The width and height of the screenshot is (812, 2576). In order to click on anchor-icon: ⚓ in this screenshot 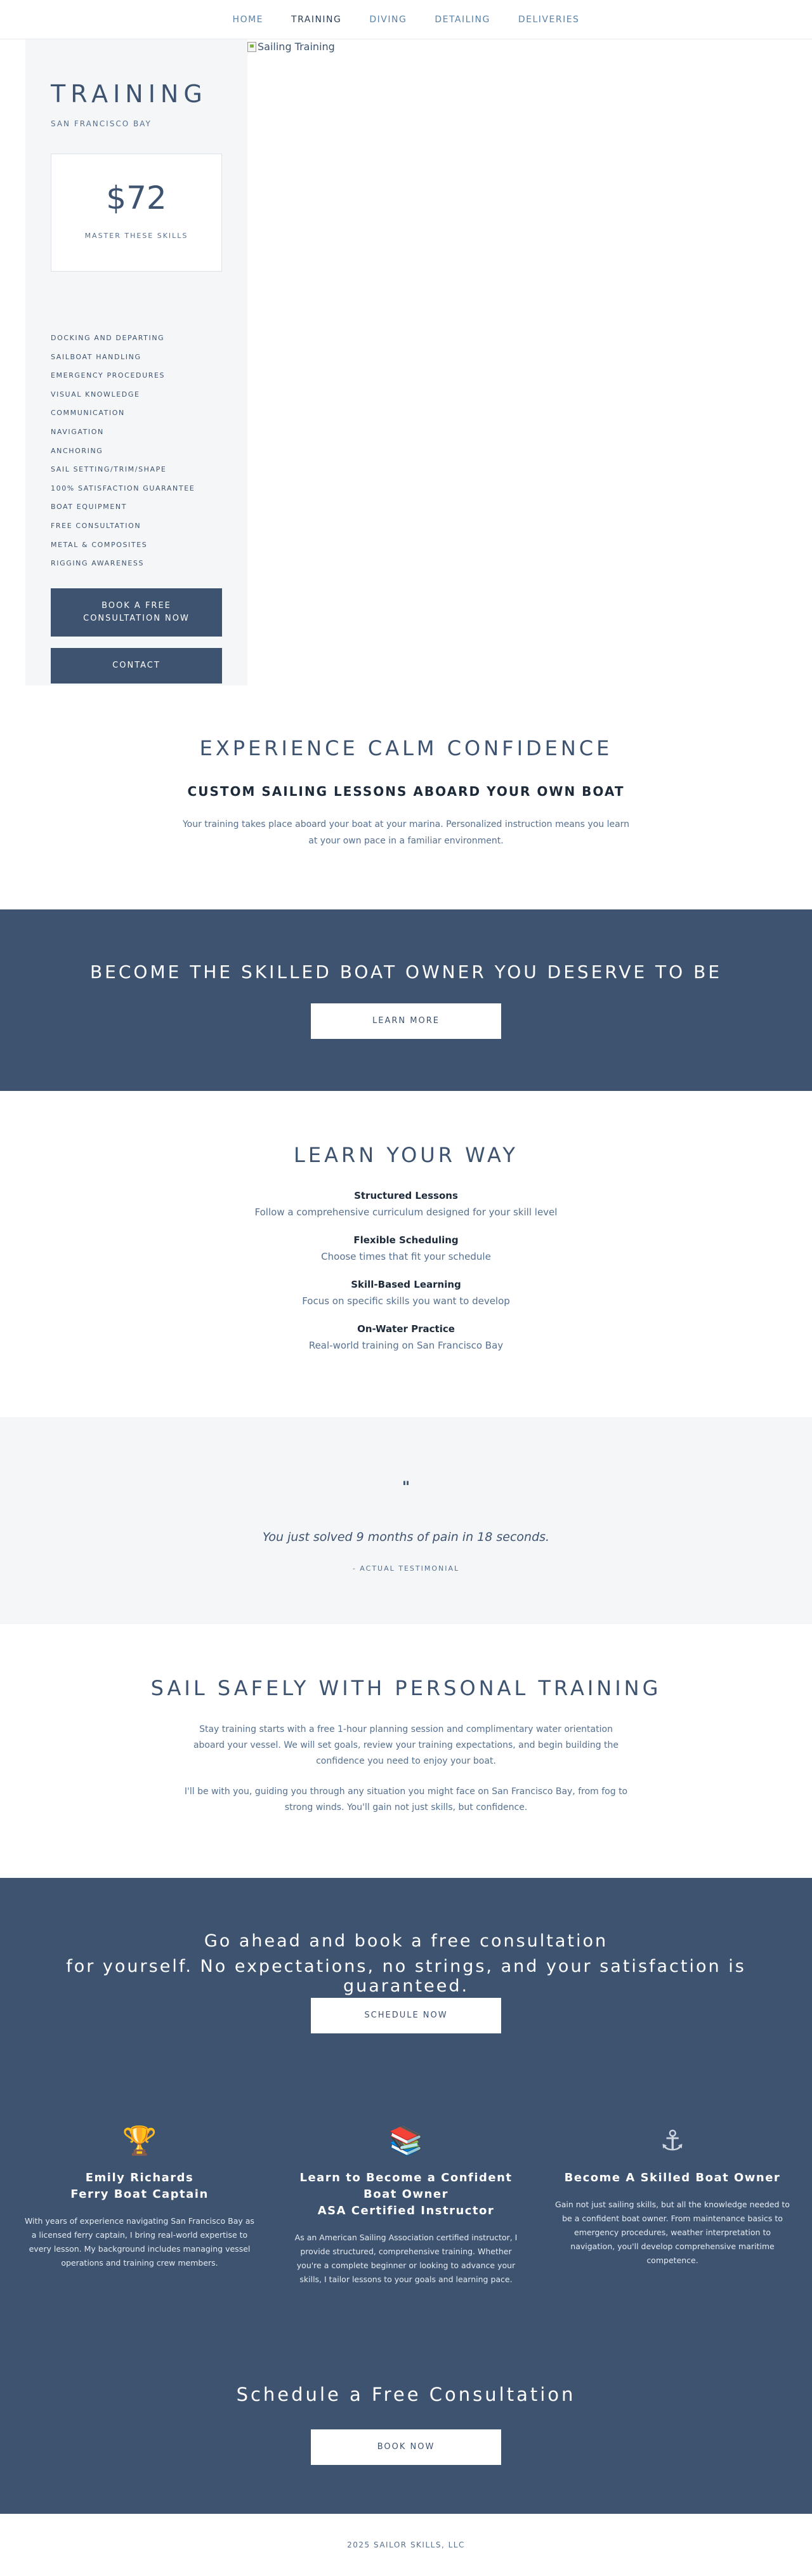, I will do `click(673, 2141)`.